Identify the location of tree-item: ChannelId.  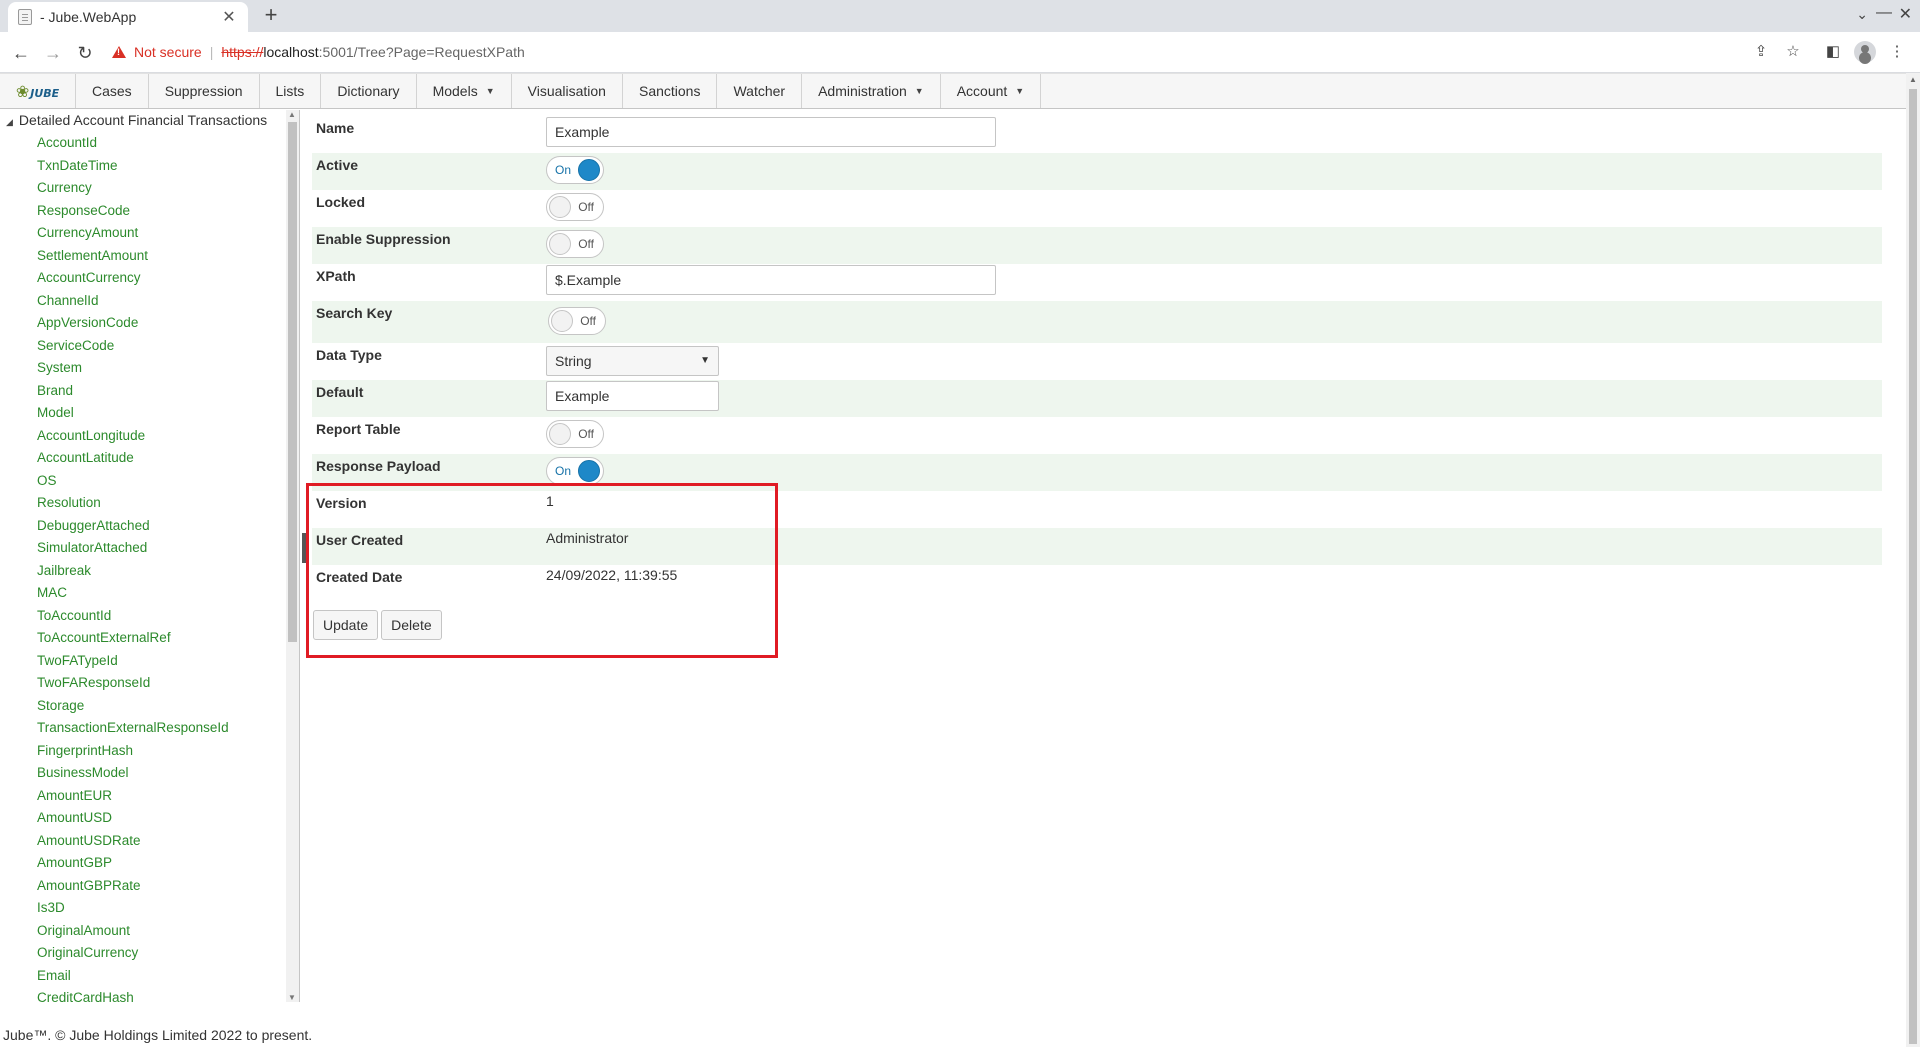
(133, 301).